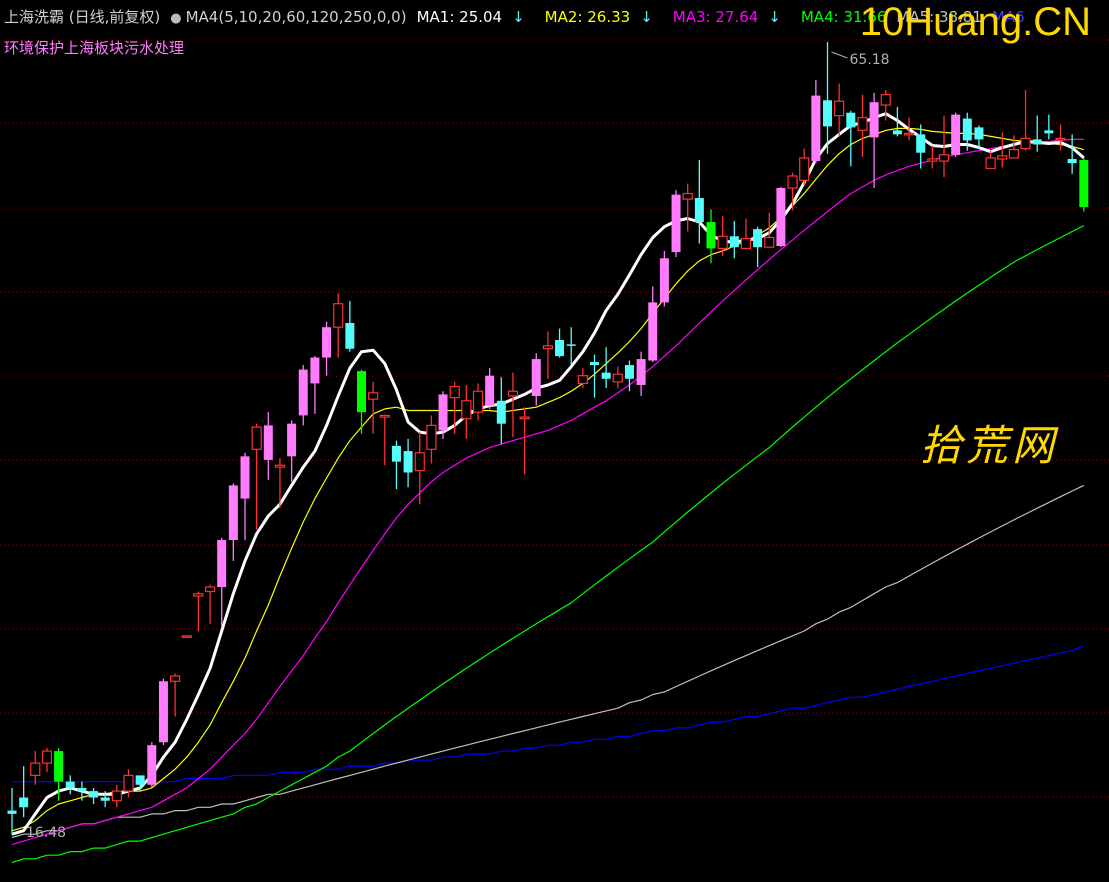 This screenshot has height=882, width=1109. What do you see at coordinates (989, 445) in the screenshot?
I see `site-watermark: 拾荒网` at bounding box center [989, 445].